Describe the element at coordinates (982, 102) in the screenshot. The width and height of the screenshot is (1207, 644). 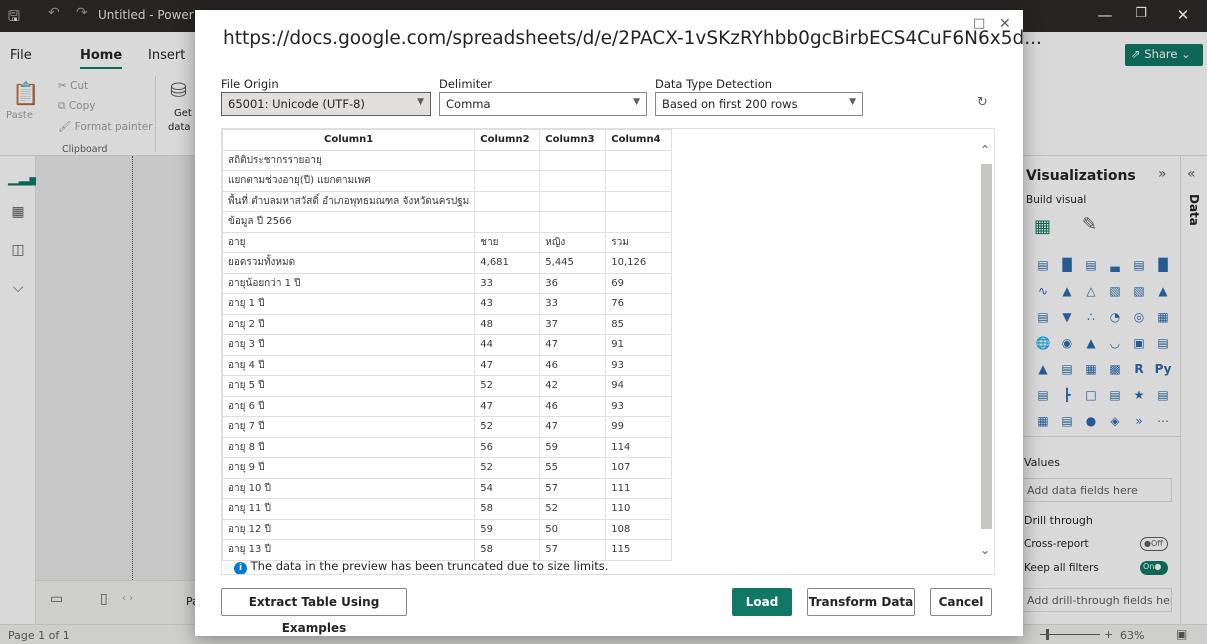
I see `refresh-preview-icon: ↻` at that location.